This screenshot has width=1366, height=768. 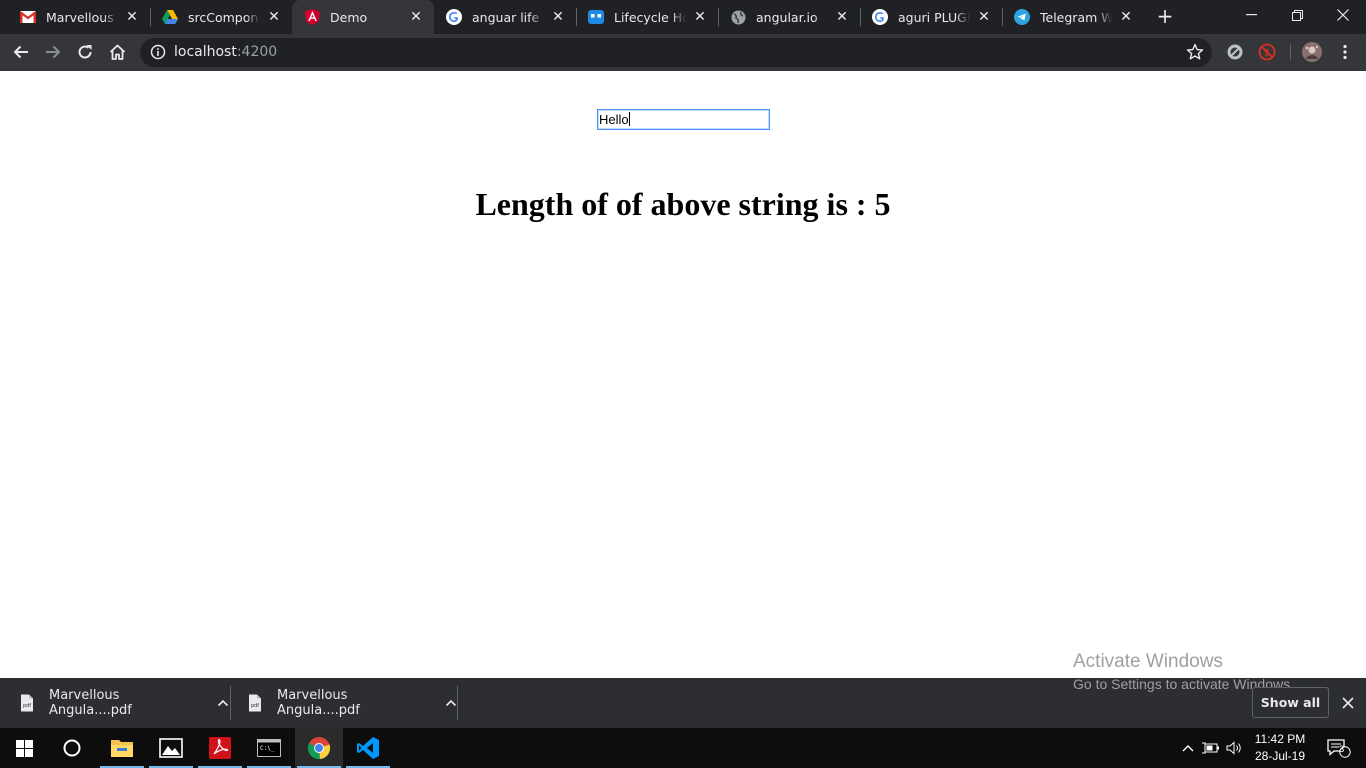 I want to click on tab-title: aguri PLUGIN, so click(x=934, y=17).